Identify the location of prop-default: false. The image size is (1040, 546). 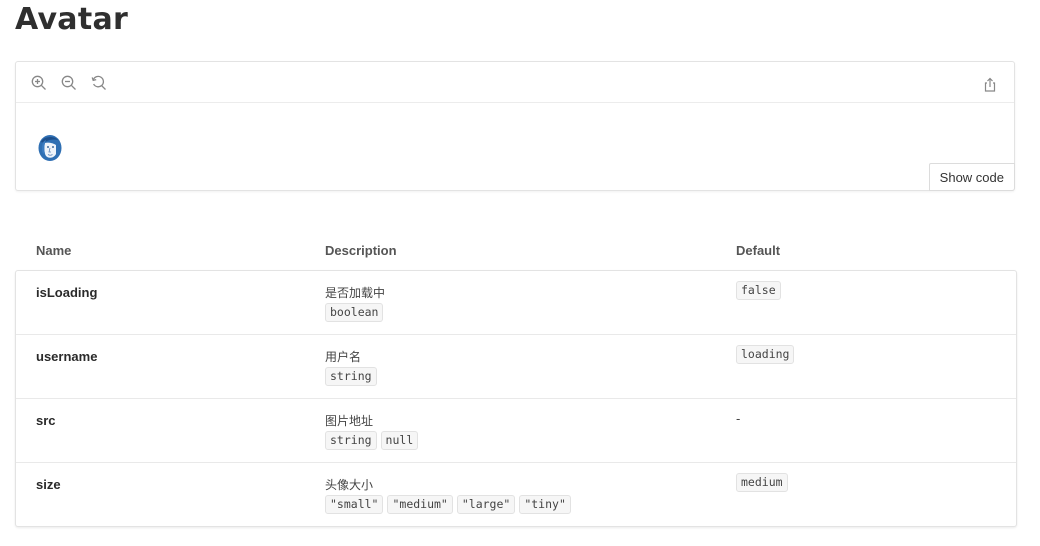
(758, 290).